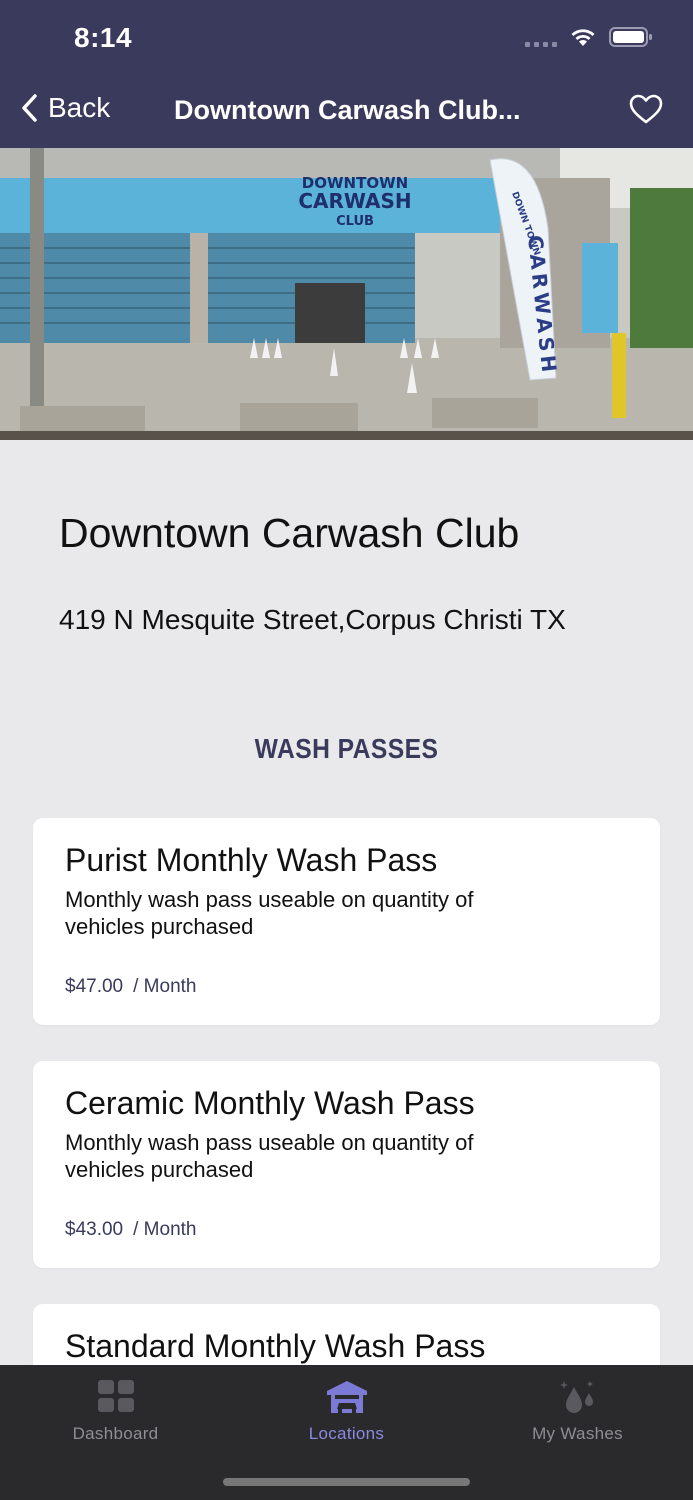  What do you see at coordinates (354, 201) in the screenshot?
I see `sign-line-2: CARWASH` at bounding box center [354, 201].